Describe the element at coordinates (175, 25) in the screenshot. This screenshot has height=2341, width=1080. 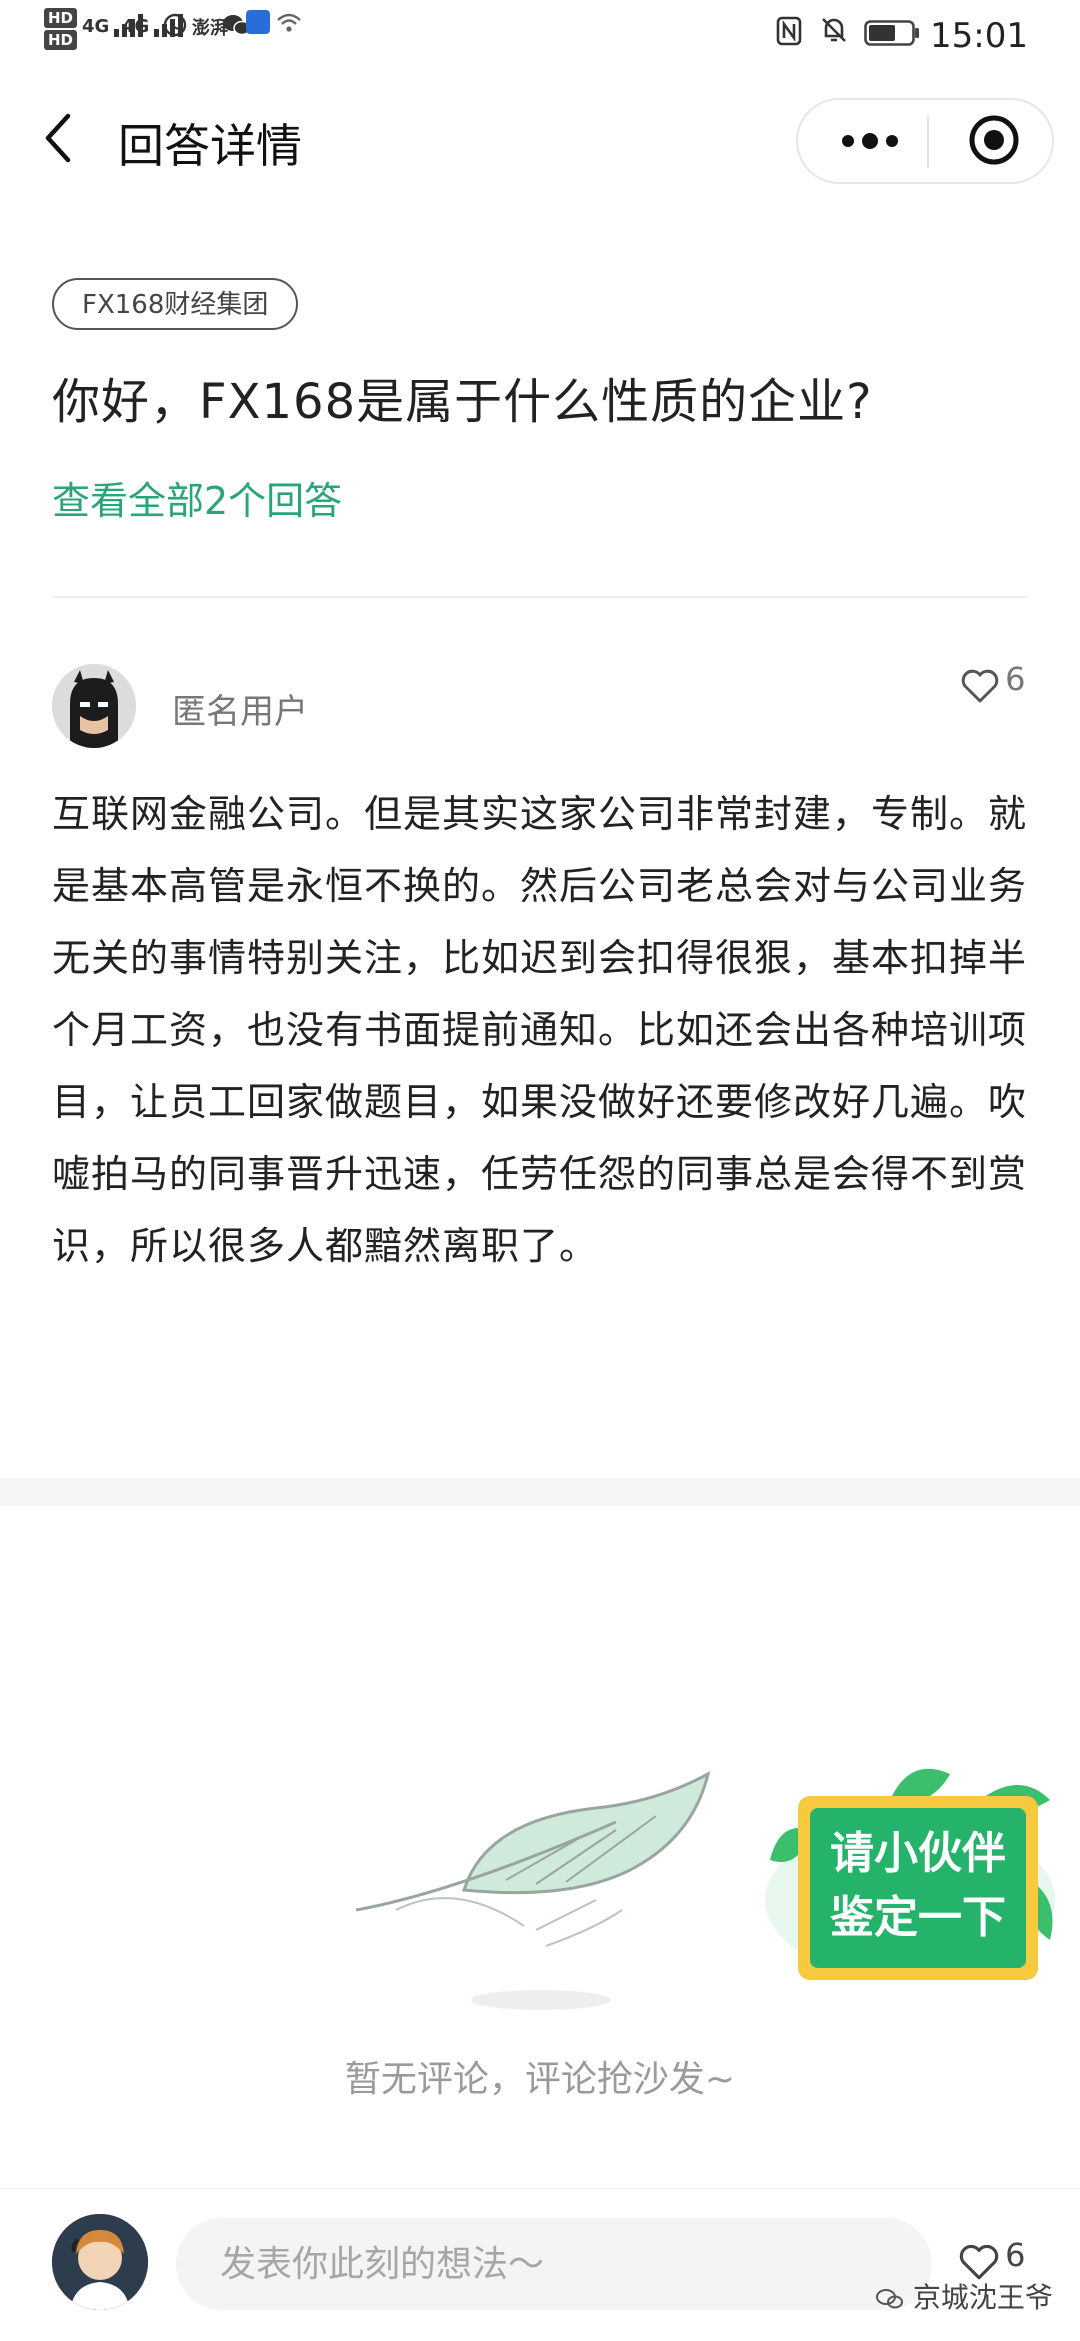
I see `whatsapp-icon` at that location.